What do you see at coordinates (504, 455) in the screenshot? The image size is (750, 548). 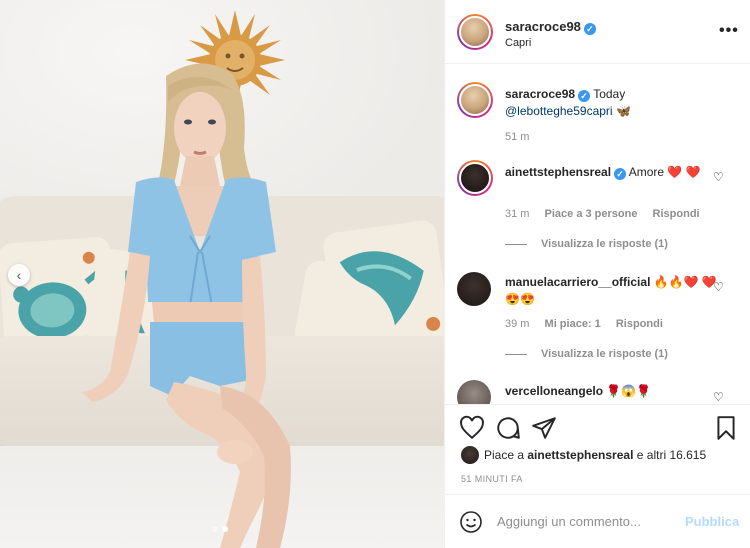 I see `likes-prefix: Piace a` at bounding box center [504, 455].